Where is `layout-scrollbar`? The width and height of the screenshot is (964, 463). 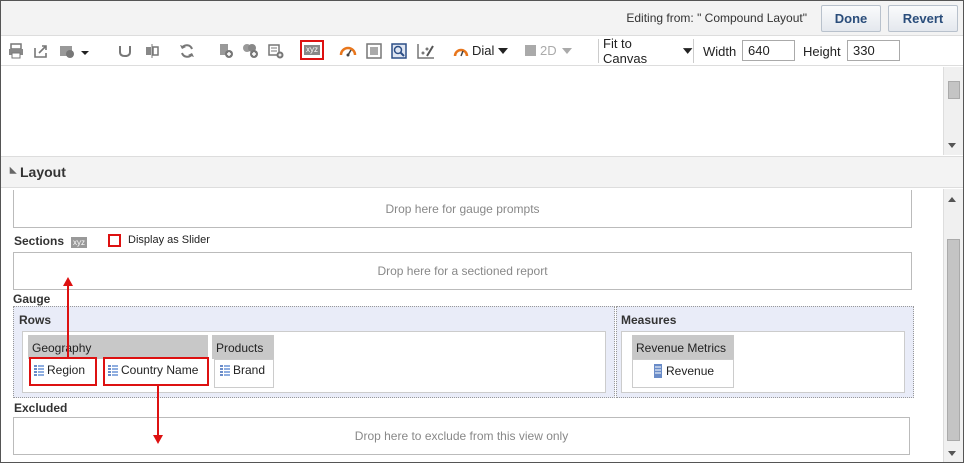 layout-scrollbar is located at coordinates (953, 325).